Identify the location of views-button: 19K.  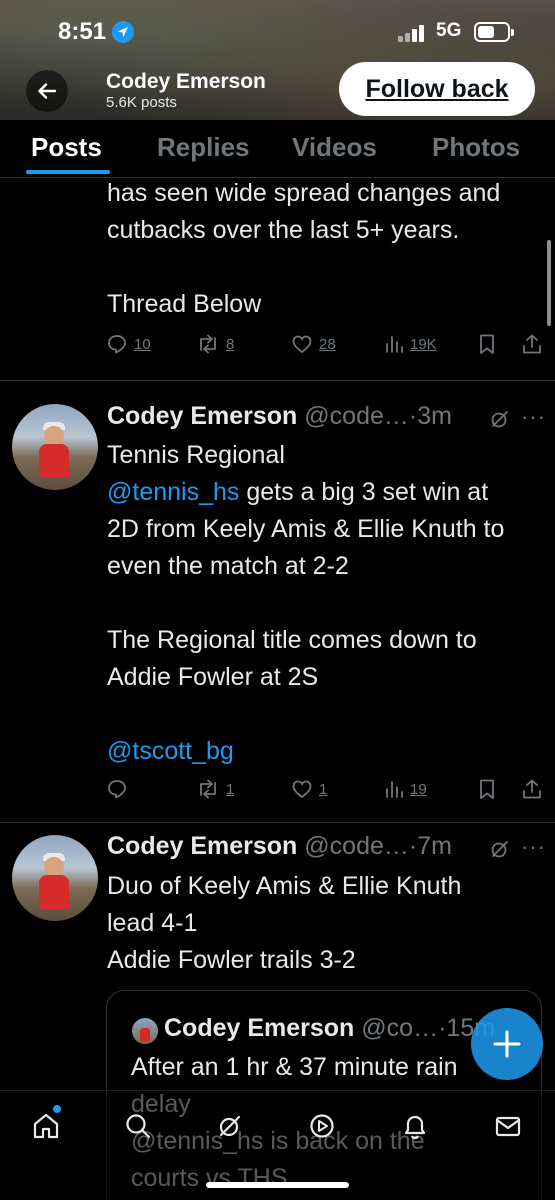
(410, 344).